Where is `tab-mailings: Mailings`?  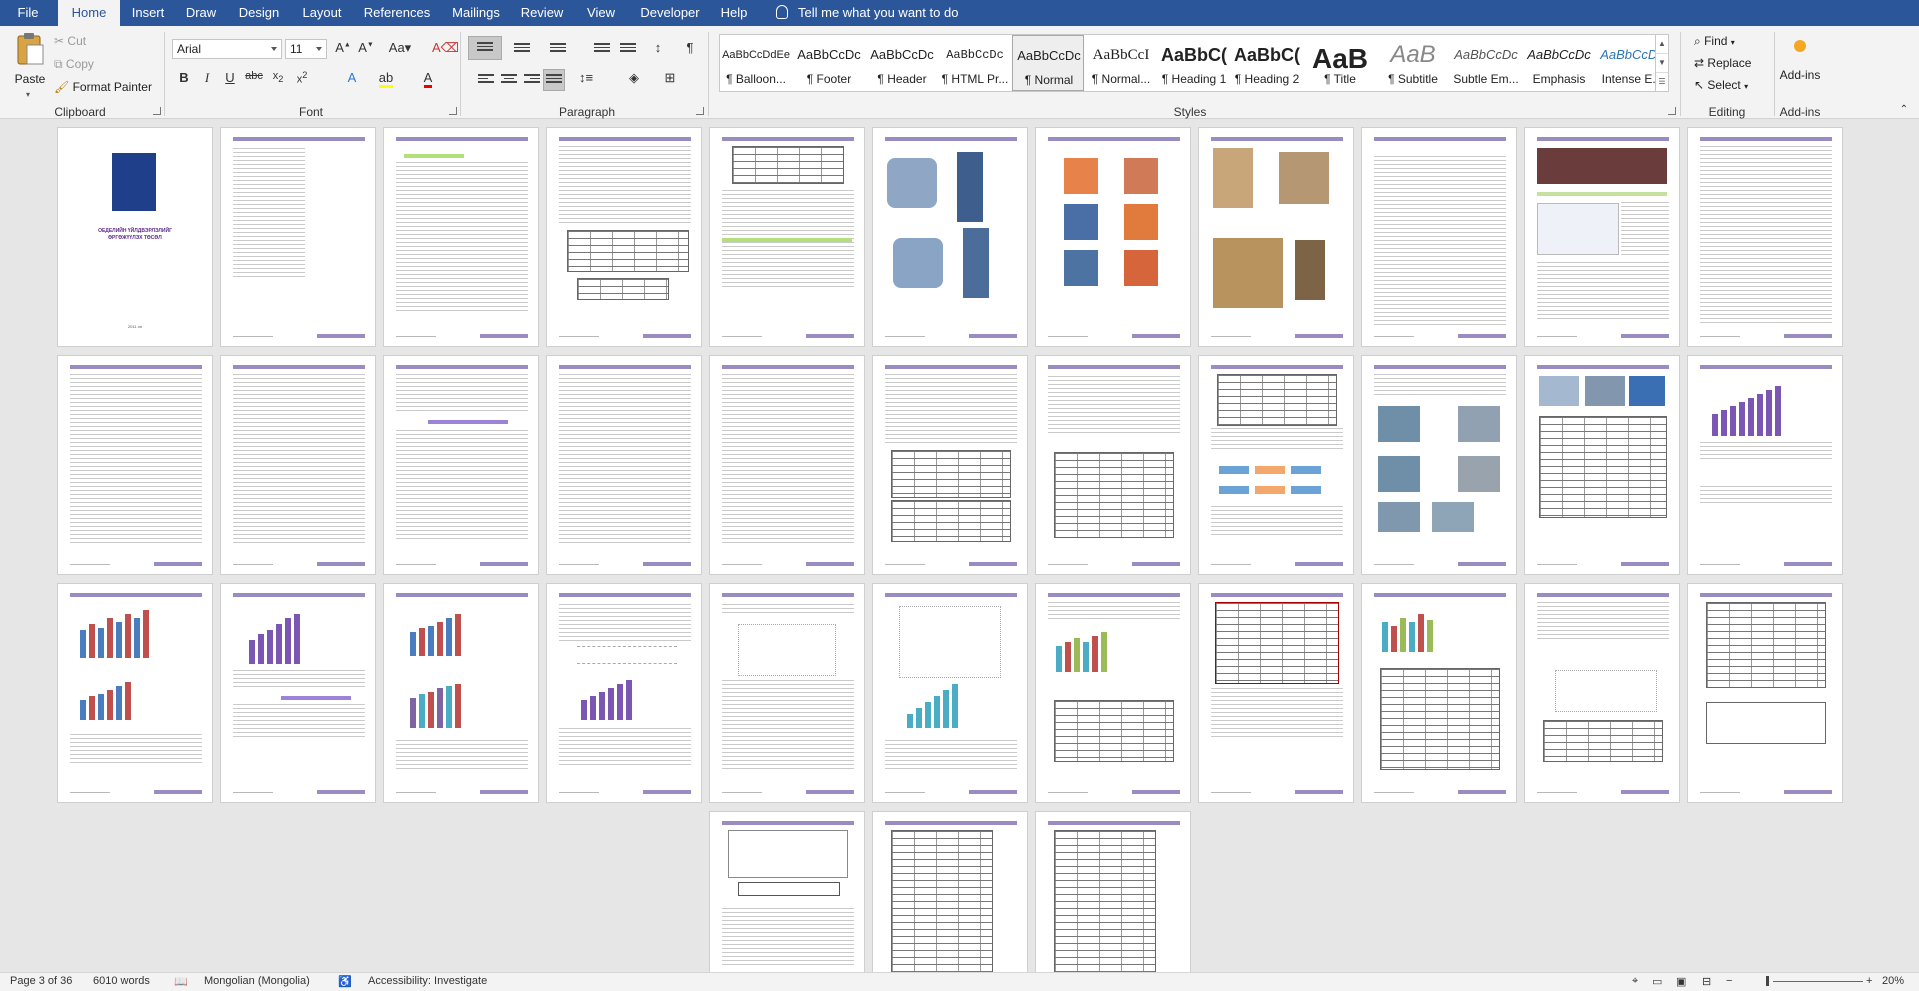
tab-mailings: Mailings is located at coordinates (476, 13).